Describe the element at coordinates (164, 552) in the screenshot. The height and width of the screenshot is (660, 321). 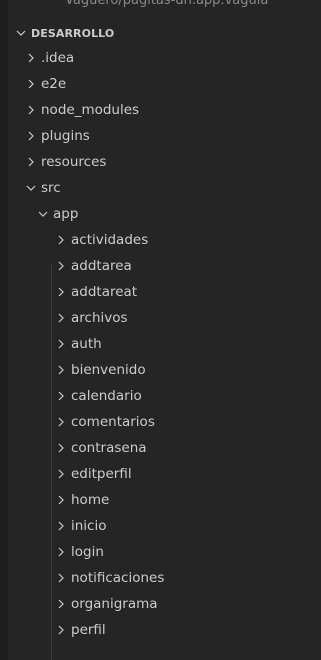
I see `tree-item-login: login` at that location.